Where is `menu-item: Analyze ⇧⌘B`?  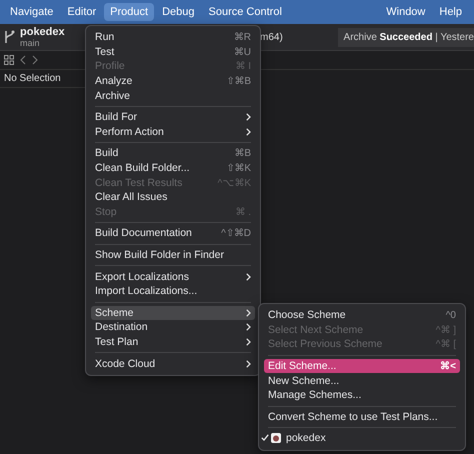
menu-item: Analyze ⇧⌘B is located at coordinates (173, 81).